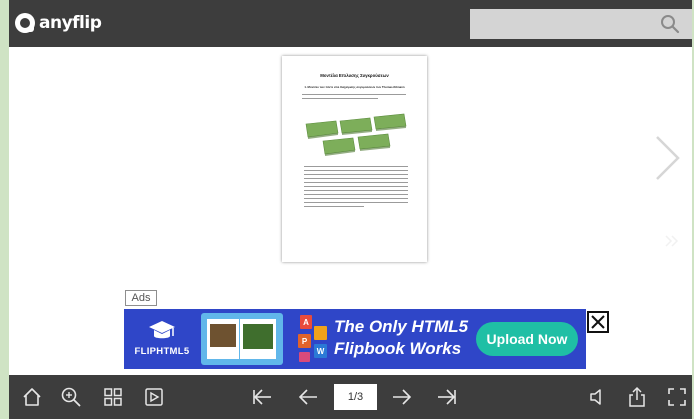 The image size is (694, 419). What do you see at coordinates (306, 322) in the screenshot?
I see `svg-text: A` at bounding box center [306, 322].